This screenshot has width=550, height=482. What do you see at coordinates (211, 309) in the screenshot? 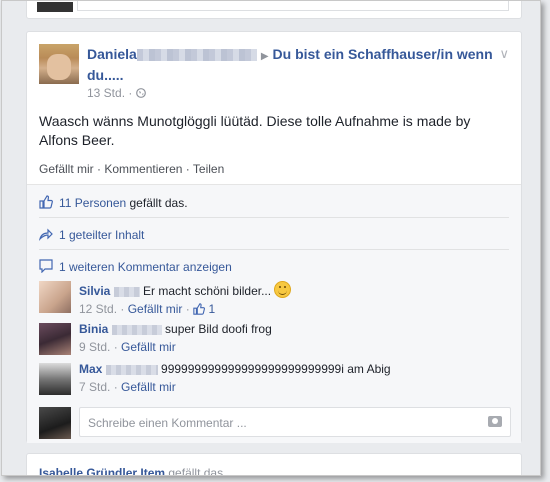
I see `comment-like-count: 1` at bounding box center [211, 309].